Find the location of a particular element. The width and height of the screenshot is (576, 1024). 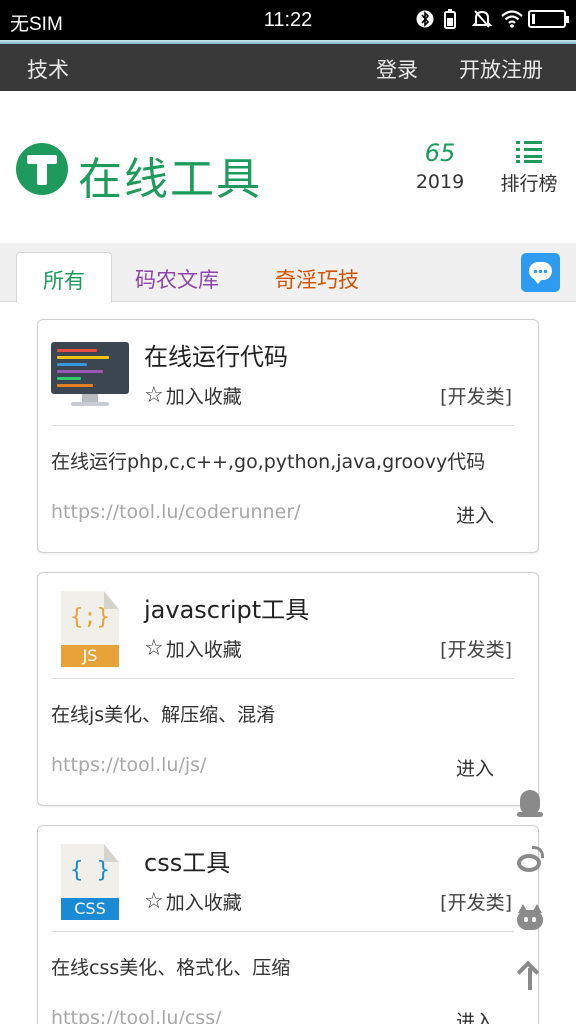

github-icon is located at coordinates (530, 918).